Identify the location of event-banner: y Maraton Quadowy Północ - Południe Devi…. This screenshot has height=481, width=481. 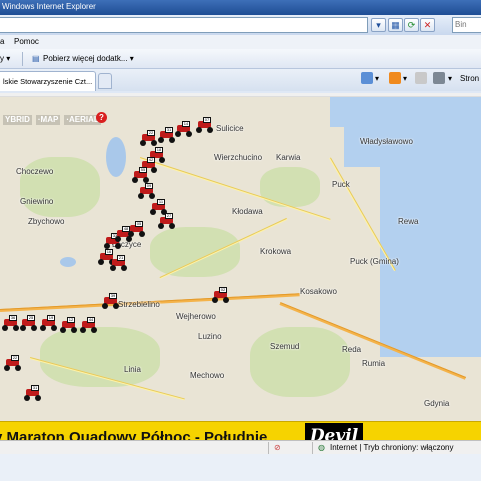
(240, 430).